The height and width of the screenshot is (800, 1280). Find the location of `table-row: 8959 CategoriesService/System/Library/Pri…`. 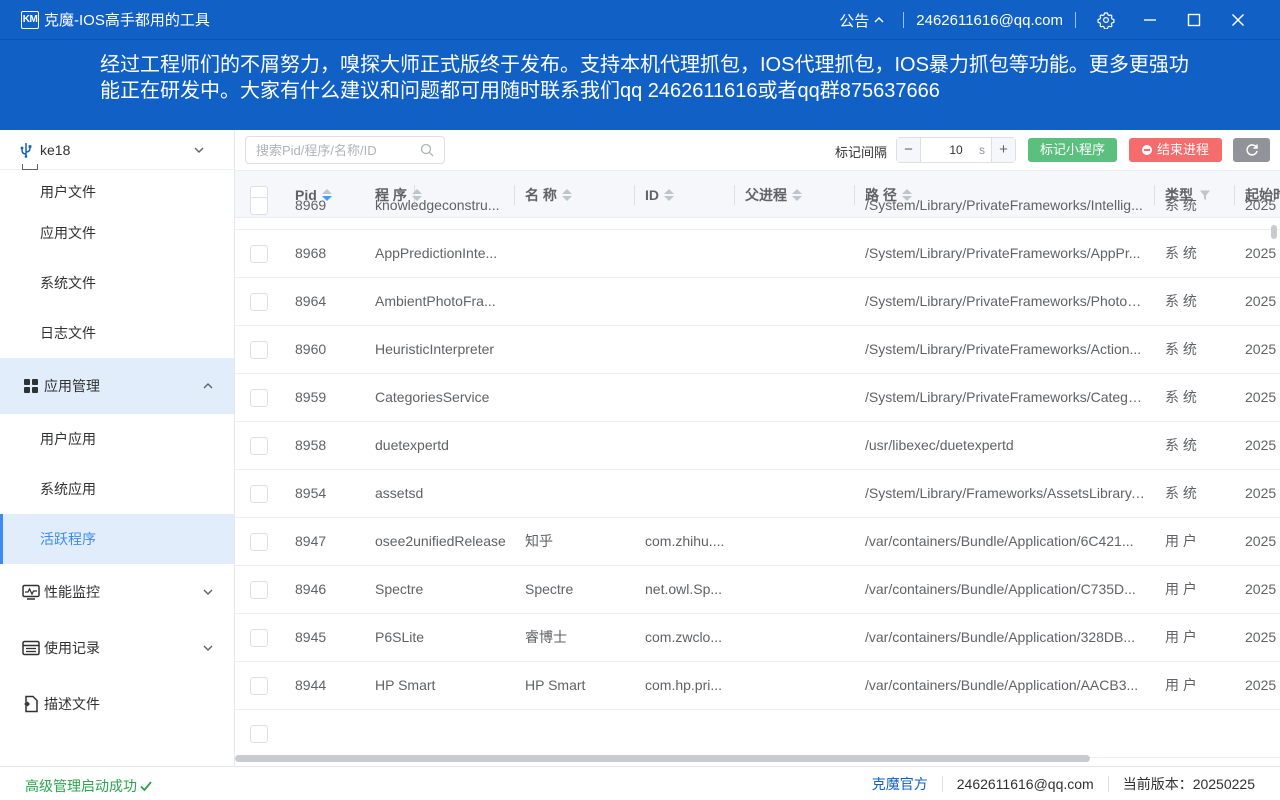

table-row: 8959 CategoriesService/System/Library/Pri… is located at coordinates (757, 398).